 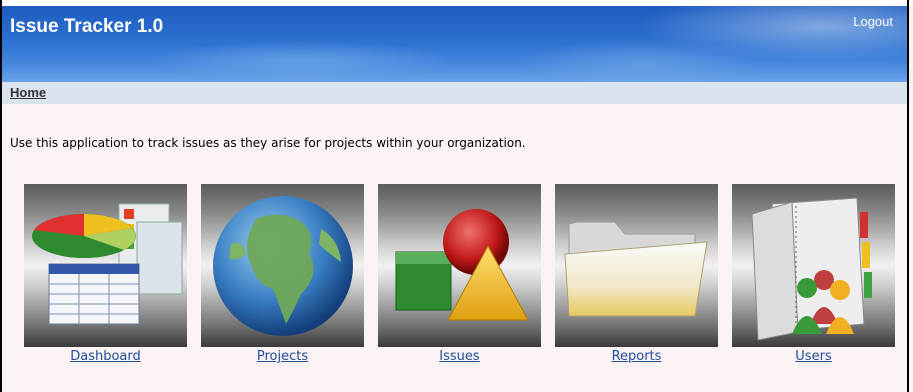 I want to click on tile-label-reports: Reports, so click(x=636, y=356).